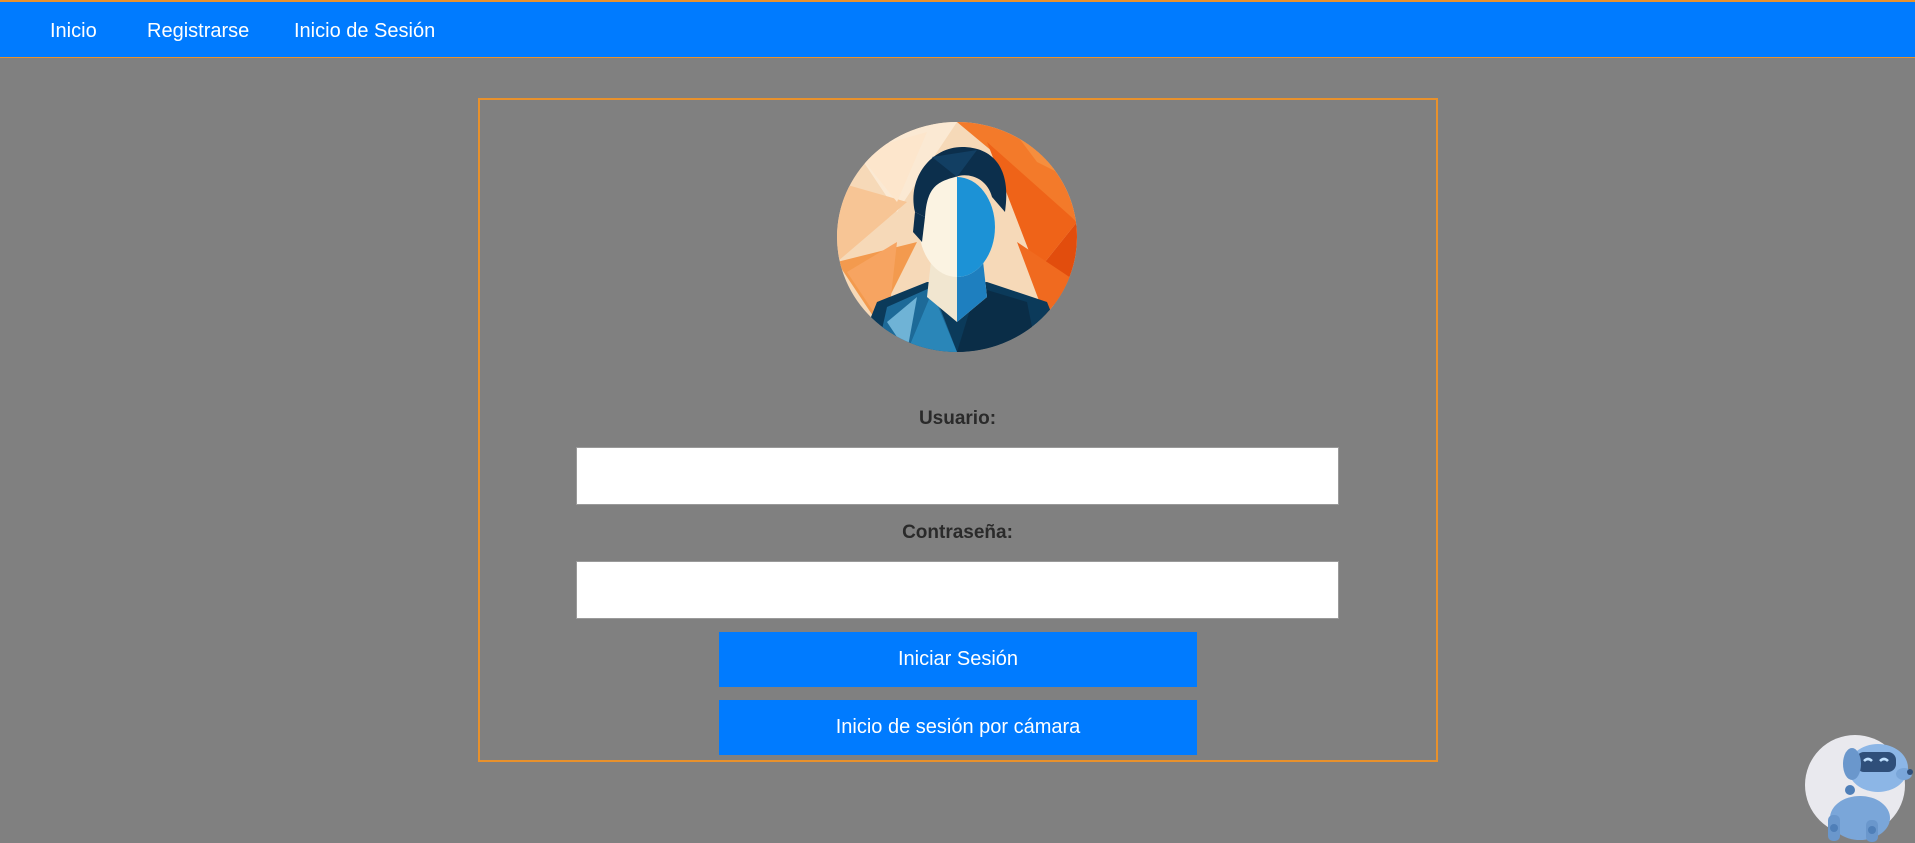 This screenshot has width=1915, height=843. What do you see at coordinates (958, 727) in the screenshot?
I see `camera-login-button: Inicio de sesión por cámara` at bounding box center [958, 727].